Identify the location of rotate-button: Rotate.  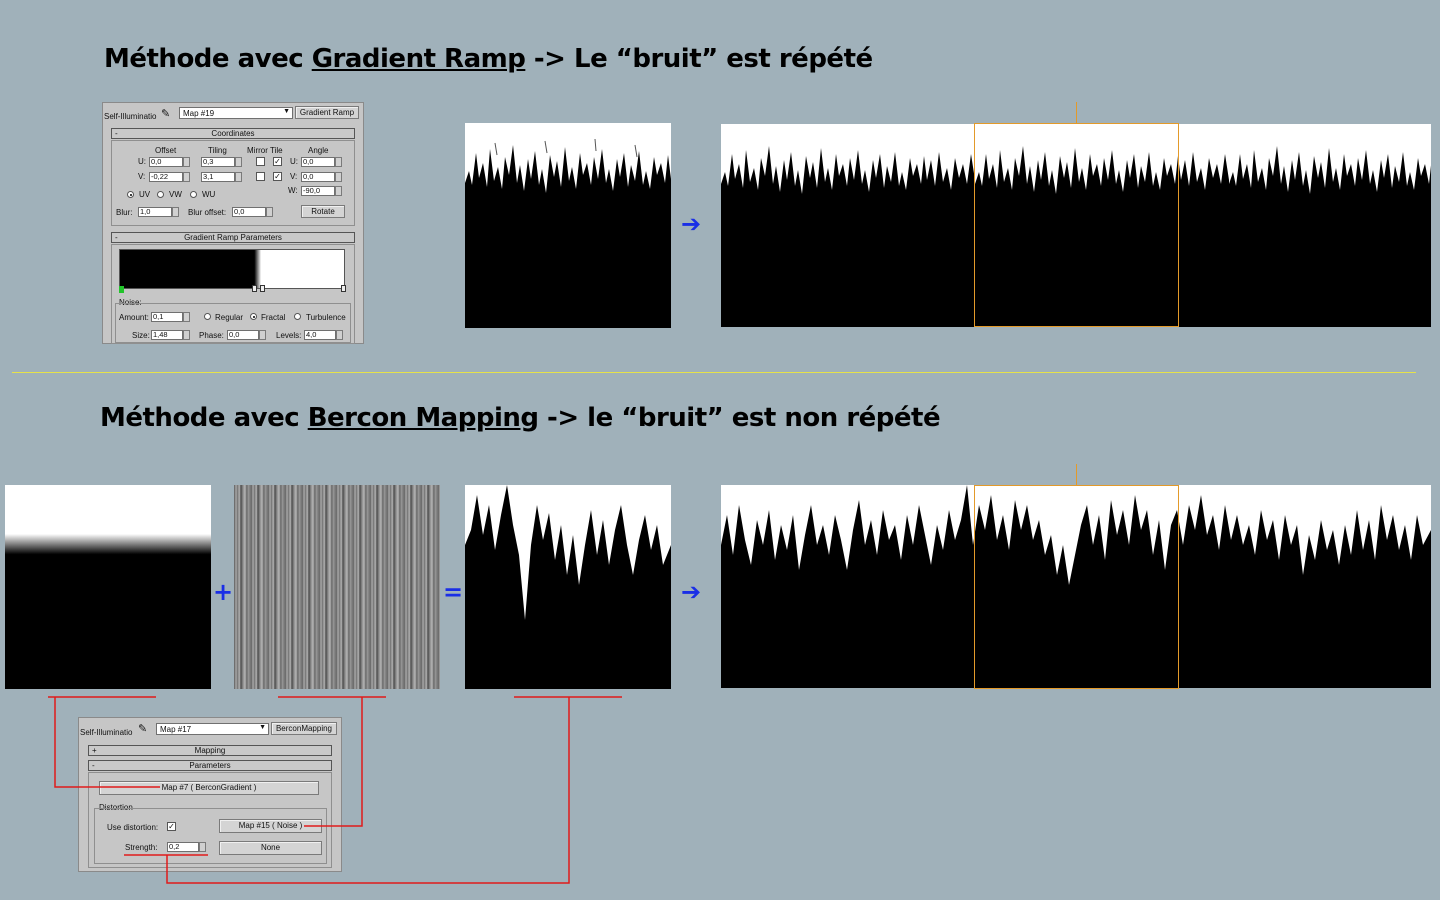
(323, 211).